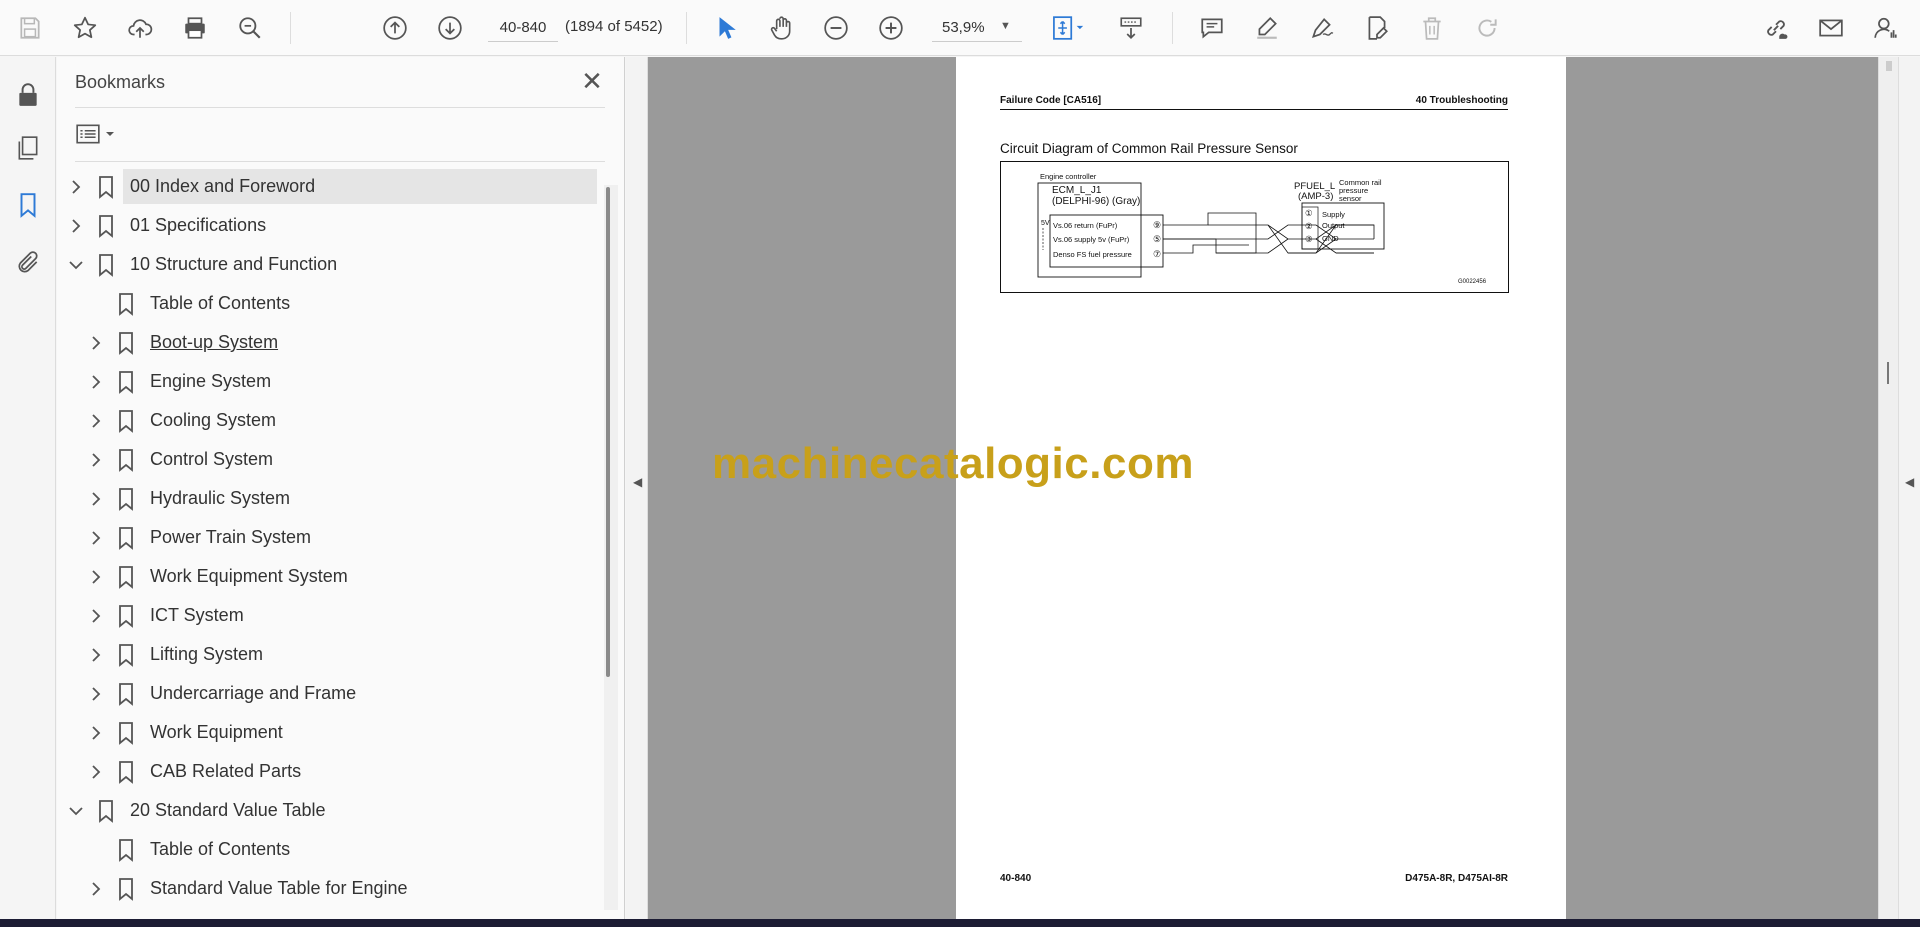  I want to click on bookmark-label: Boot-up System, so click(214, 342).